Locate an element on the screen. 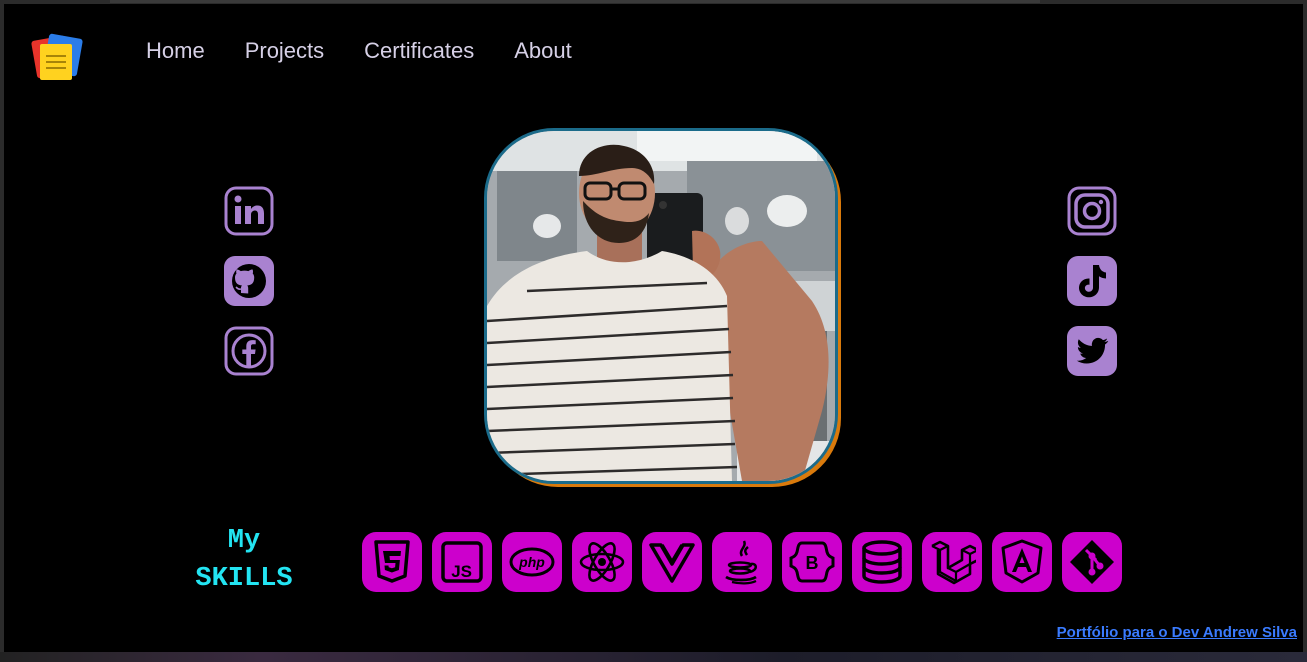  nav-projects: Projects is located at coordinates (284, 51).